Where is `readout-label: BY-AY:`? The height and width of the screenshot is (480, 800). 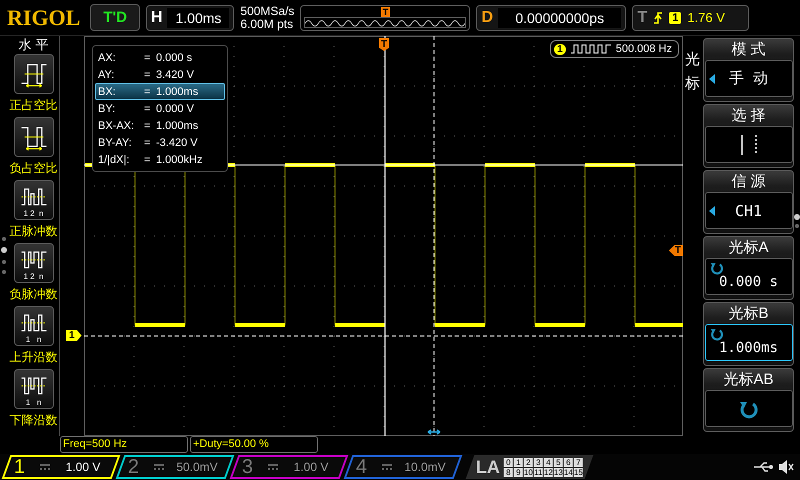
readout-label: BY-AY: is located at coordinates (115, 142).